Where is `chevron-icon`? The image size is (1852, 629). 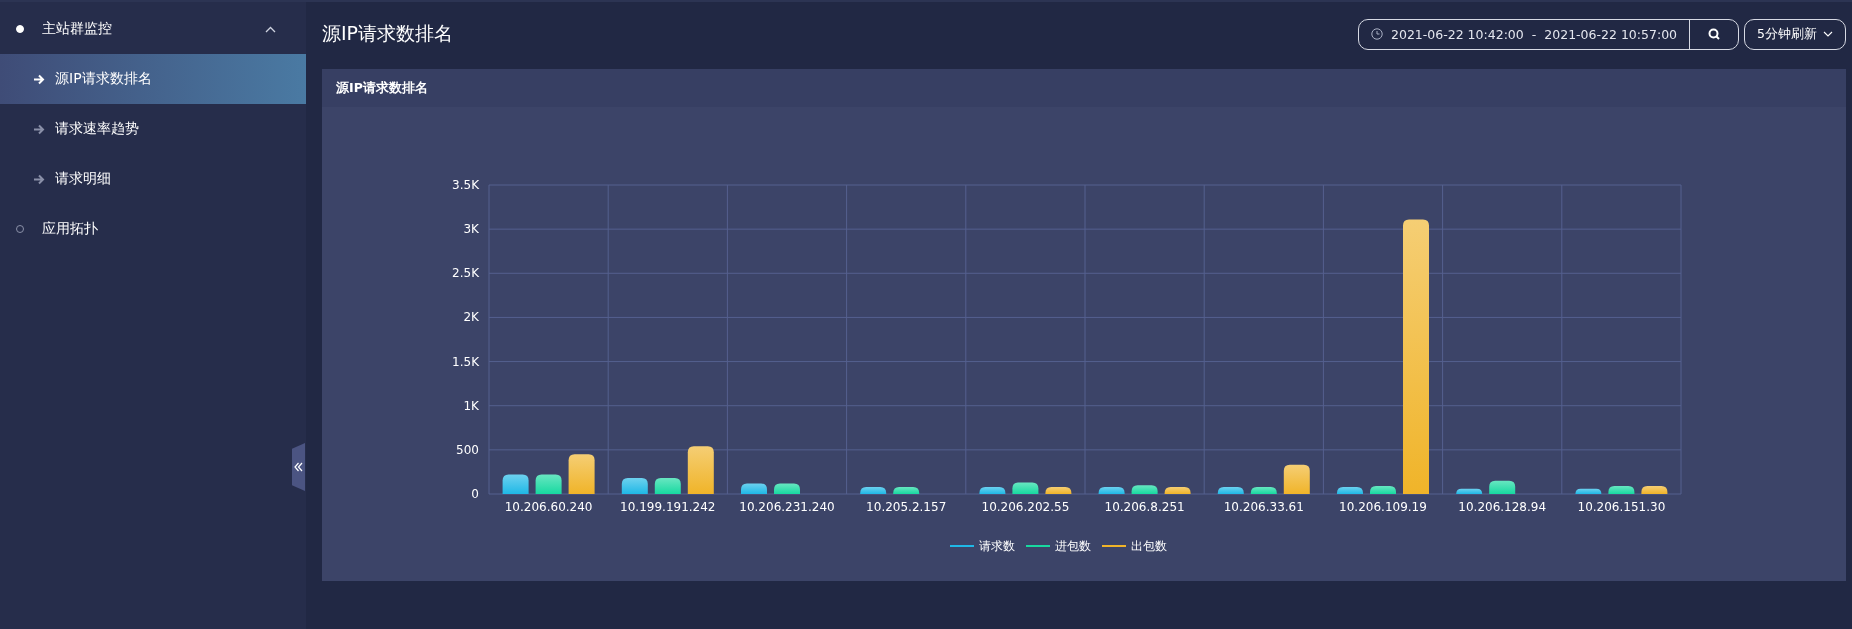
chevron-icon is located at coordinates (270, 29).